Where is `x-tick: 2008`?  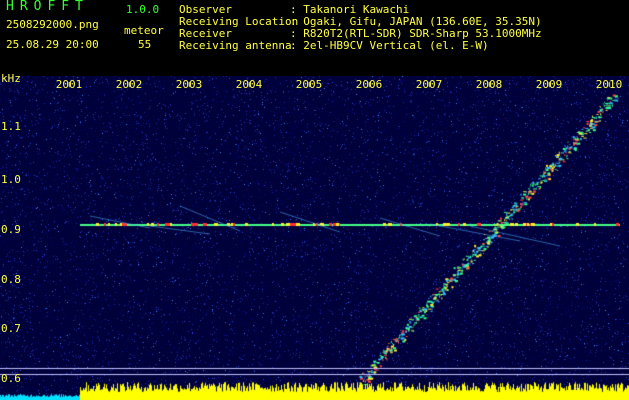 x-tick: 2008 is located at coordinates (489, 84).